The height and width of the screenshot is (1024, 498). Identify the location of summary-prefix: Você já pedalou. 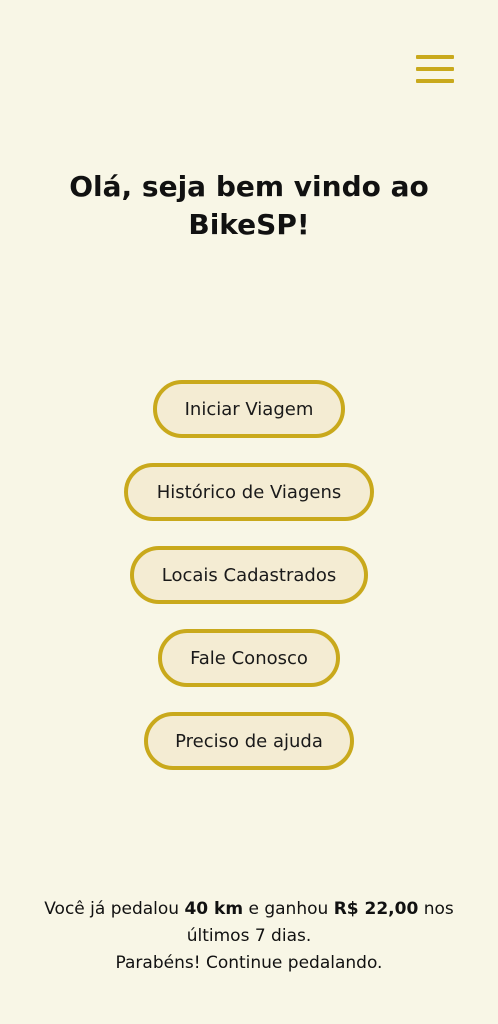
(114, 909).